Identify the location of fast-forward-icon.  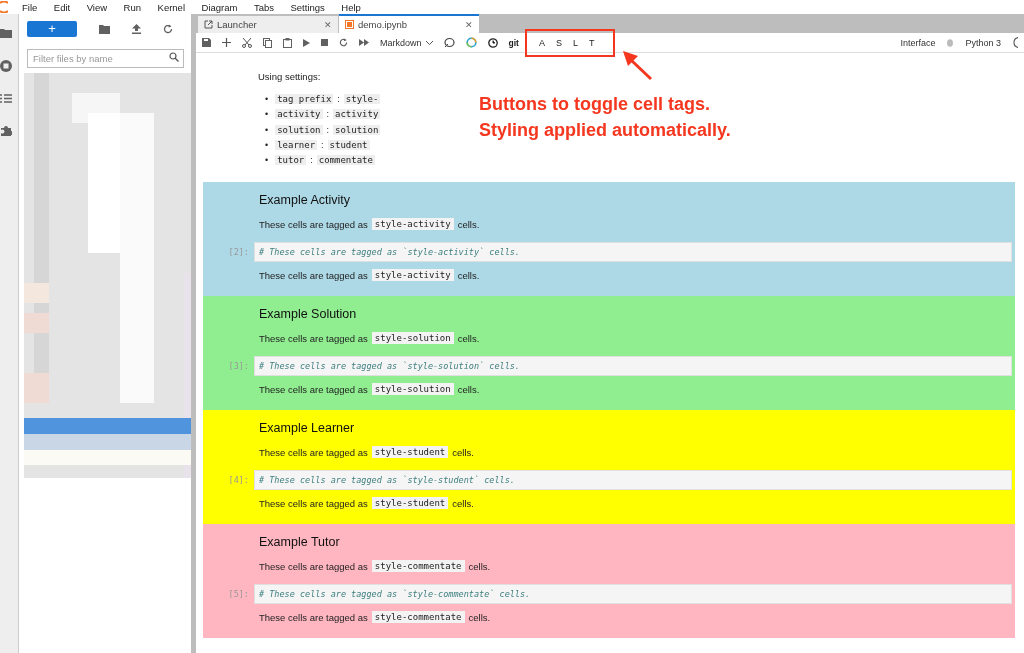
(364, 42).